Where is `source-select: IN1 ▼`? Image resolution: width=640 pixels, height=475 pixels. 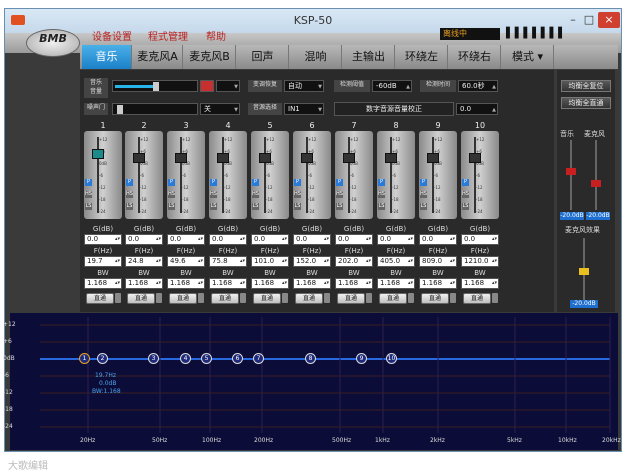 source-select: IN1 ▼ is located at coordinates (304, 109).